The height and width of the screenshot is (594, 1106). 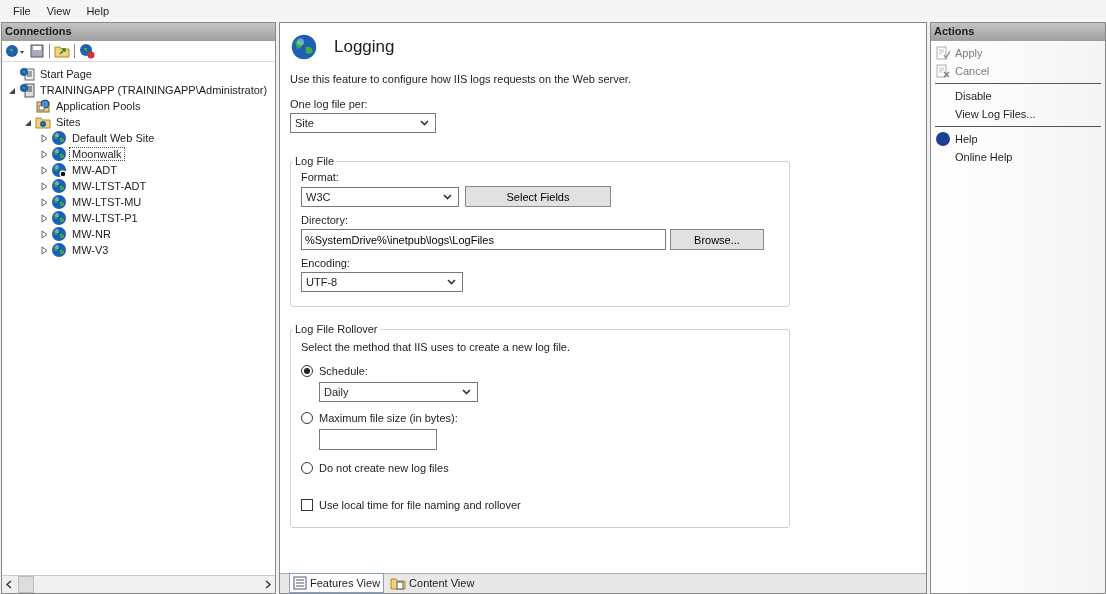 I want to click on list-view-icon, so click(x=300, y=583).